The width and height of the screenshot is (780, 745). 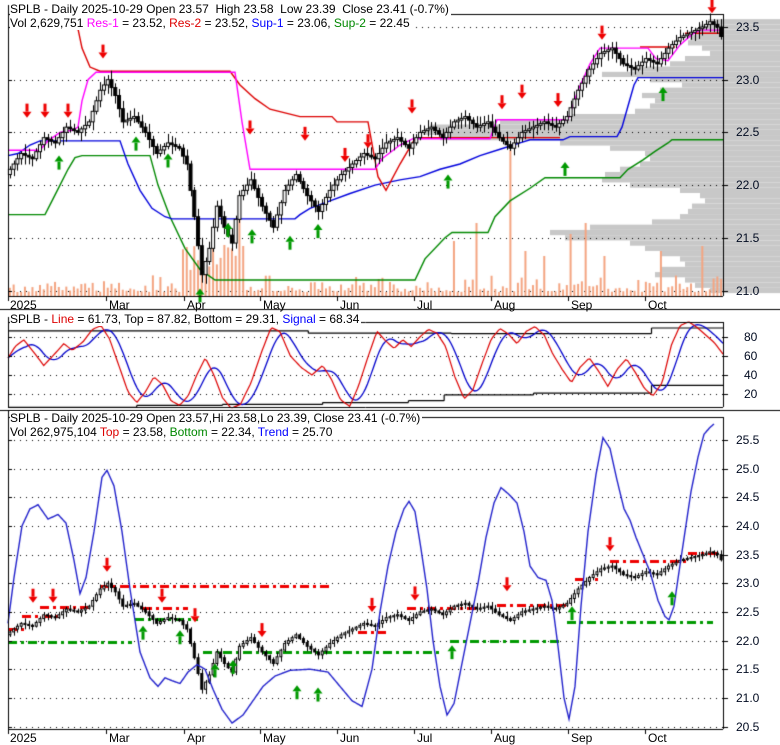 What do you see at coordinates (349, 23) in the screenshot?
I see `header-token: Sup-2` at bounding box center [349, 23].